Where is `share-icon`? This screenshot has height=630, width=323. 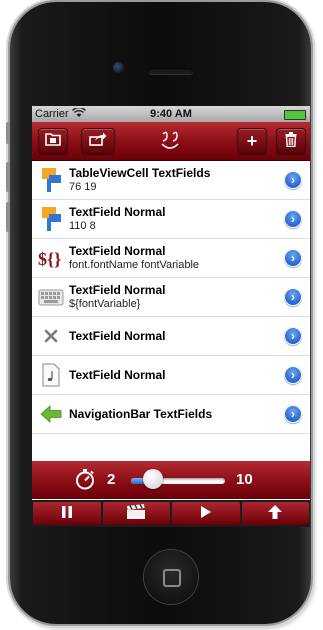 share-icon is located at coordinates (98, 141).